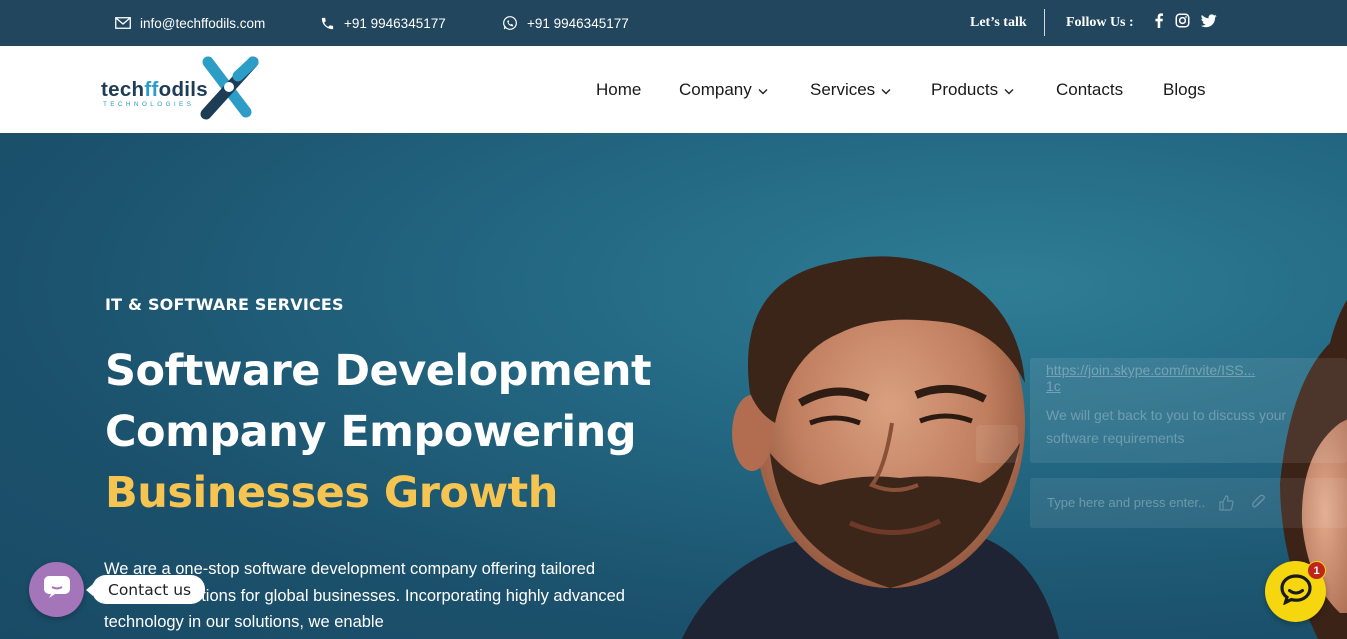  What do you see at coordinates (331, 493) in the screenshot?
I see `headline-accent: Businesses Growth` at bounding box center [331, 493].